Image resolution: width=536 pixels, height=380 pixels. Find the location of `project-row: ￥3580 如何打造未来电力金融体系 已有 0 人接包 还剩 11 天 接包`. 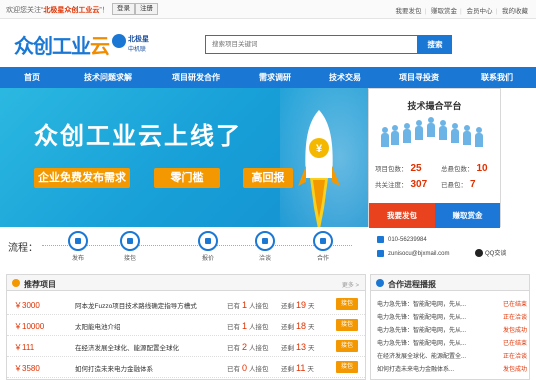

project-row: ￥3580 如何打造未来电力金融体系 已有 0 人接包 还剩 11 天 接包 is located at coordinates (186, 367).